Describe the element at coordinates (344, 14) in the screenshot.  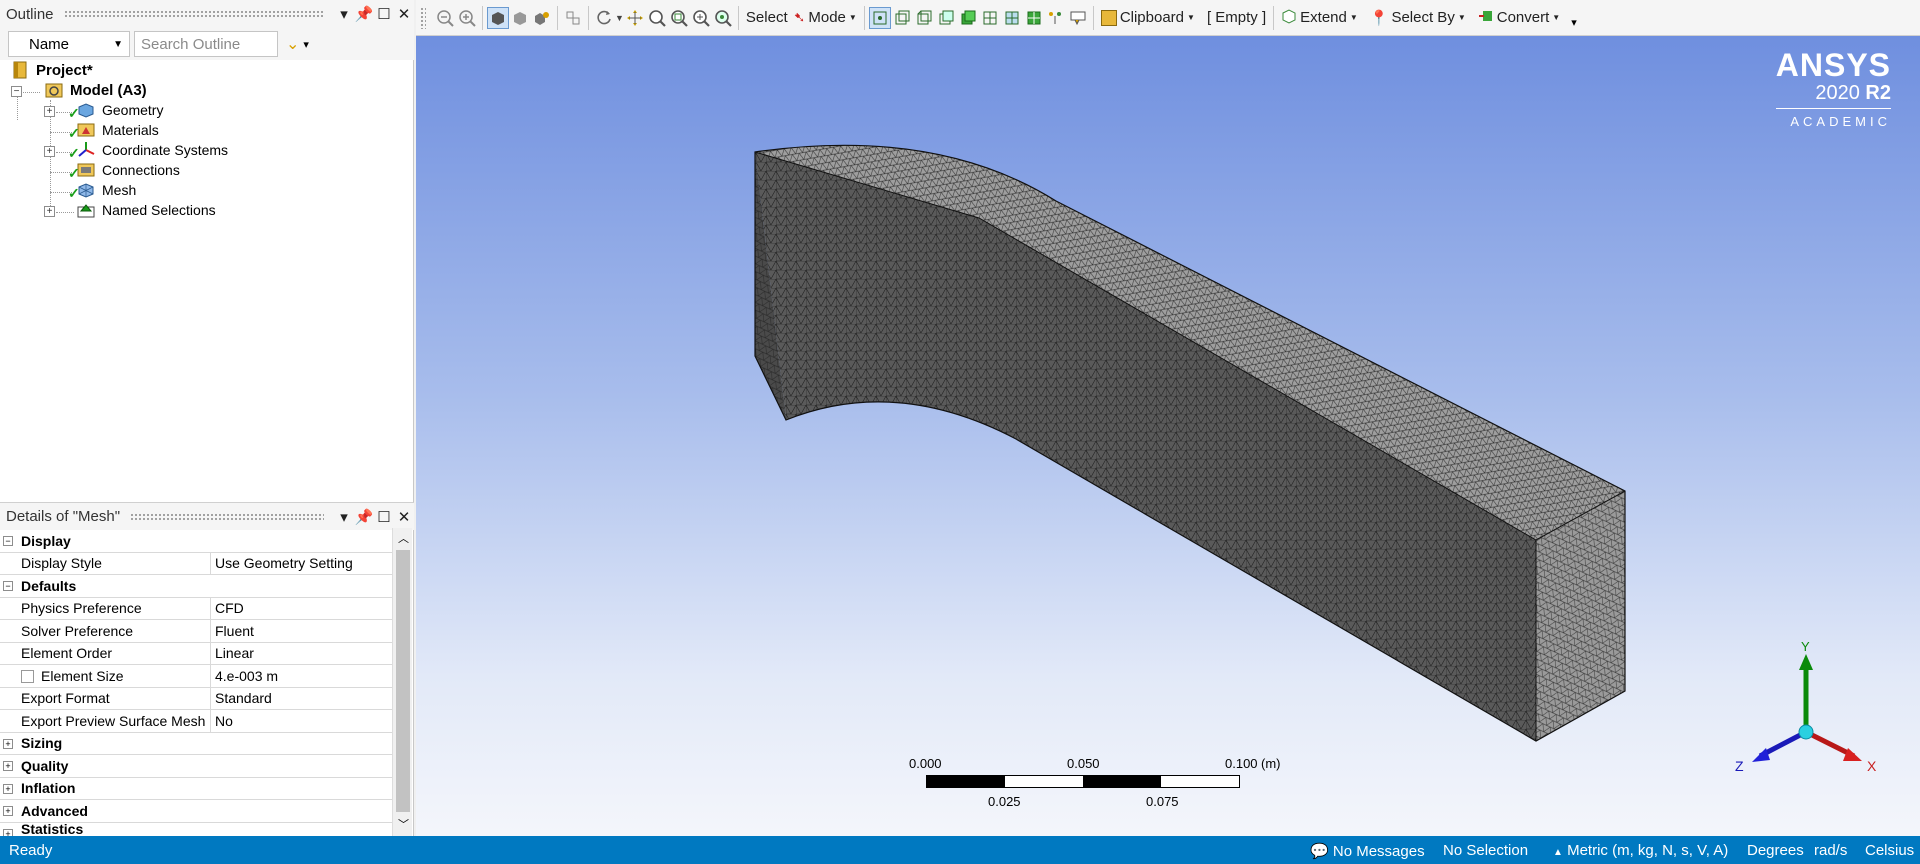
I see `outline-dropdown-icon: ▾` at that location.